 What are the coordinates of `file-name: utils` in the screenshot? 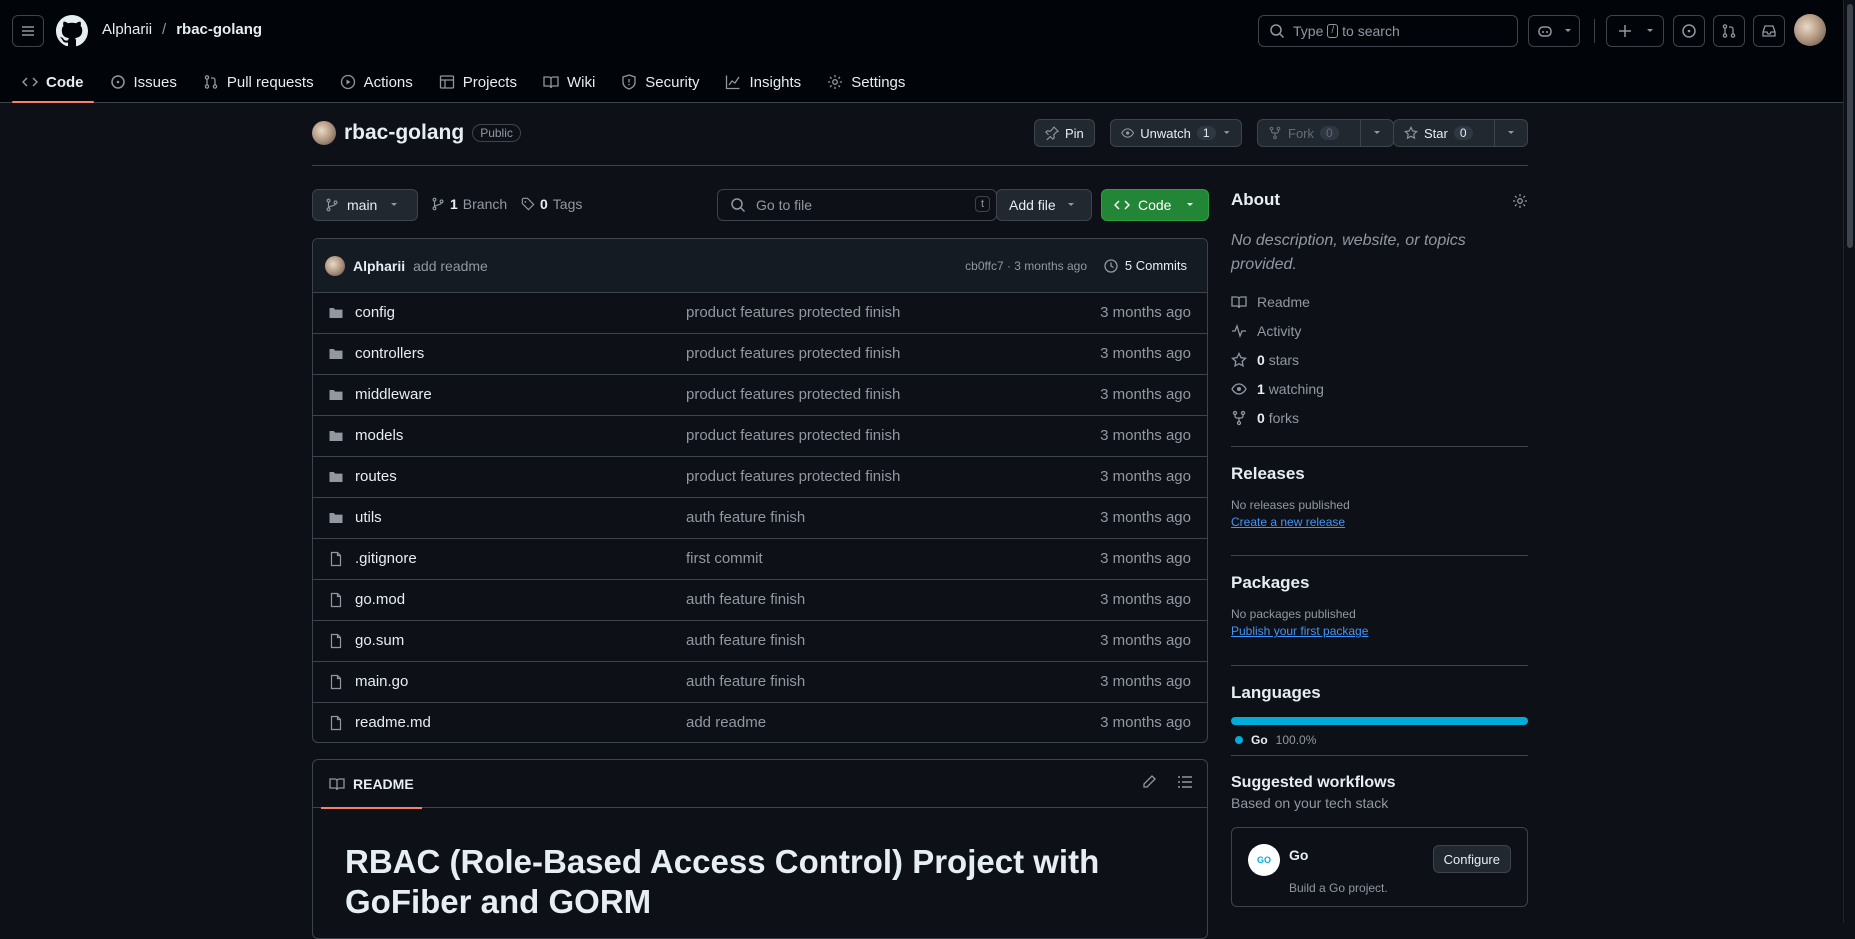 It's located at (368, 517).